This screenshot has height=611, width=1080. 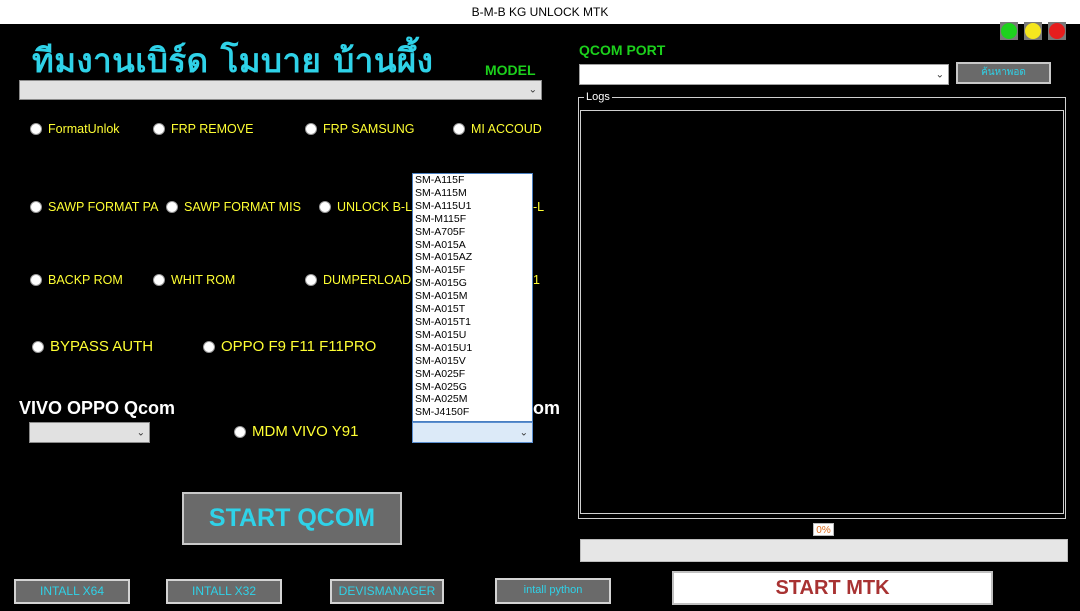 I want to click on radio-whit-rom: WHIT ROM, so click(x=194, y=280).